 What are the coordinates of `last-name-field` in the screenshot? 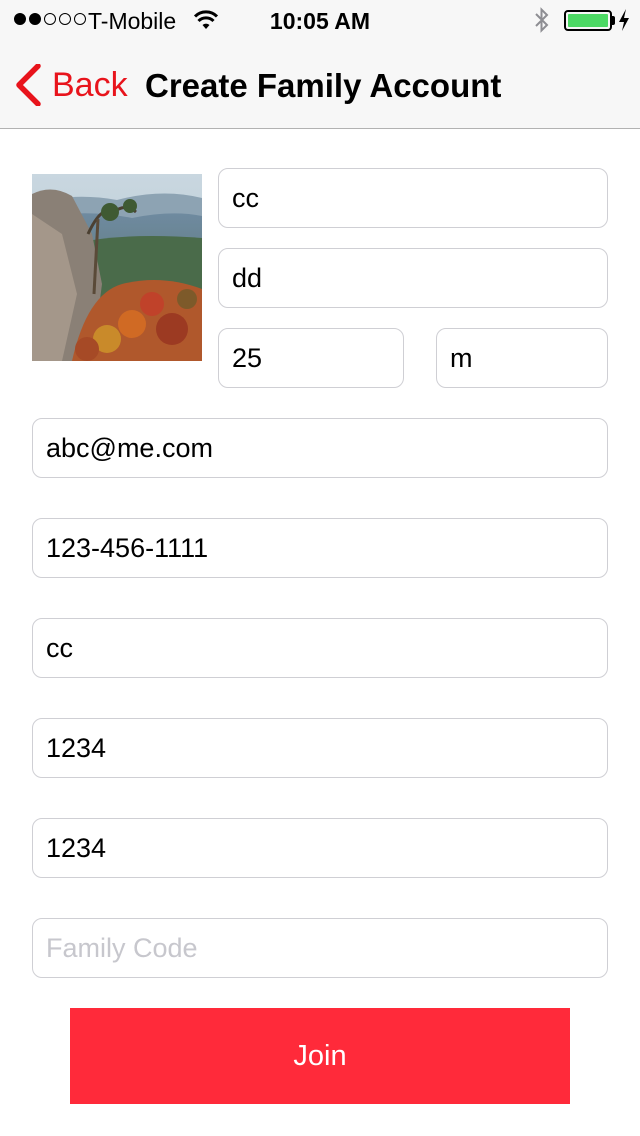 It's located at (413, 278).